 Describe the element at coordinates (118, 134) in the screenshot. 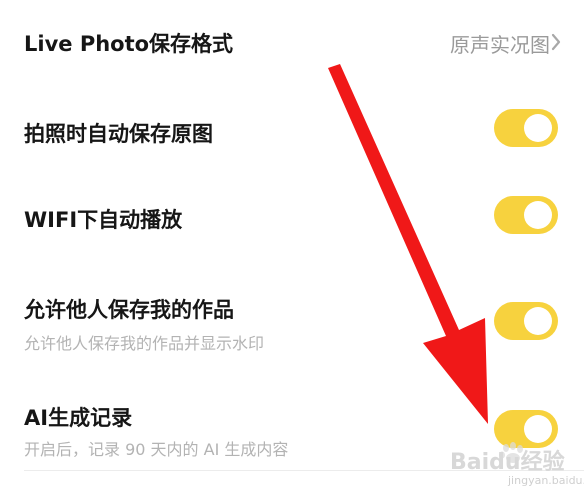

I see `setting-title: 拍照时自动保存原图` at that location.